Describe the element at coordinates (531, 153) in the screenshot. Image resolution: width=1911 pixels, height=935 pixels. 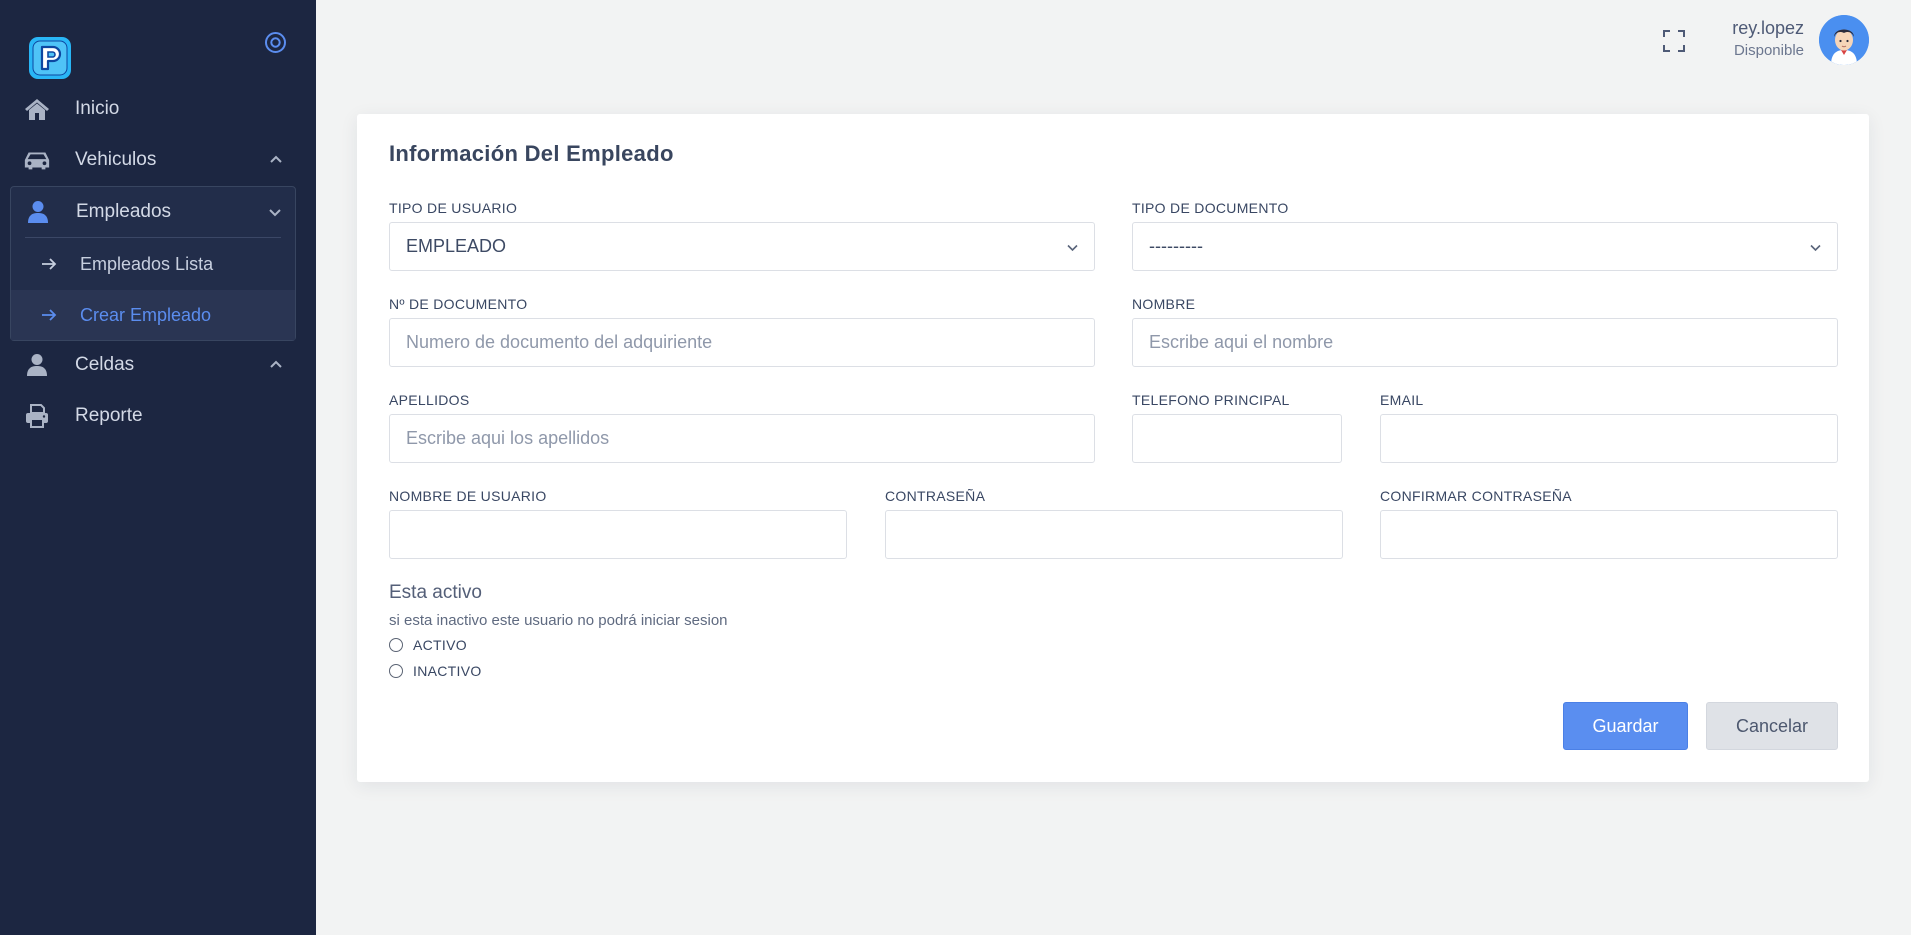
I see `page-title: Información Del Empleado` at that location.